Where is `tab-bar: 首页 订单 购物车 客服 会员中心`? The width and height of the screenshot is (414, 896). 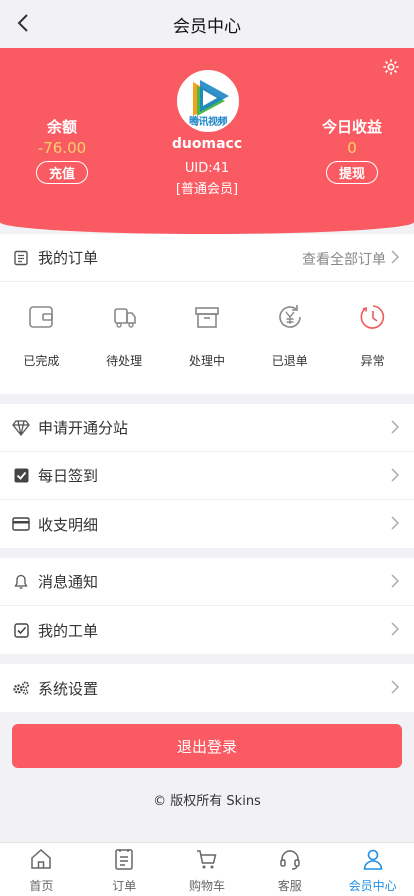 tab-bar: 首页 订单 购物车 客服 会员中心 is located at coordinates (207, 869).